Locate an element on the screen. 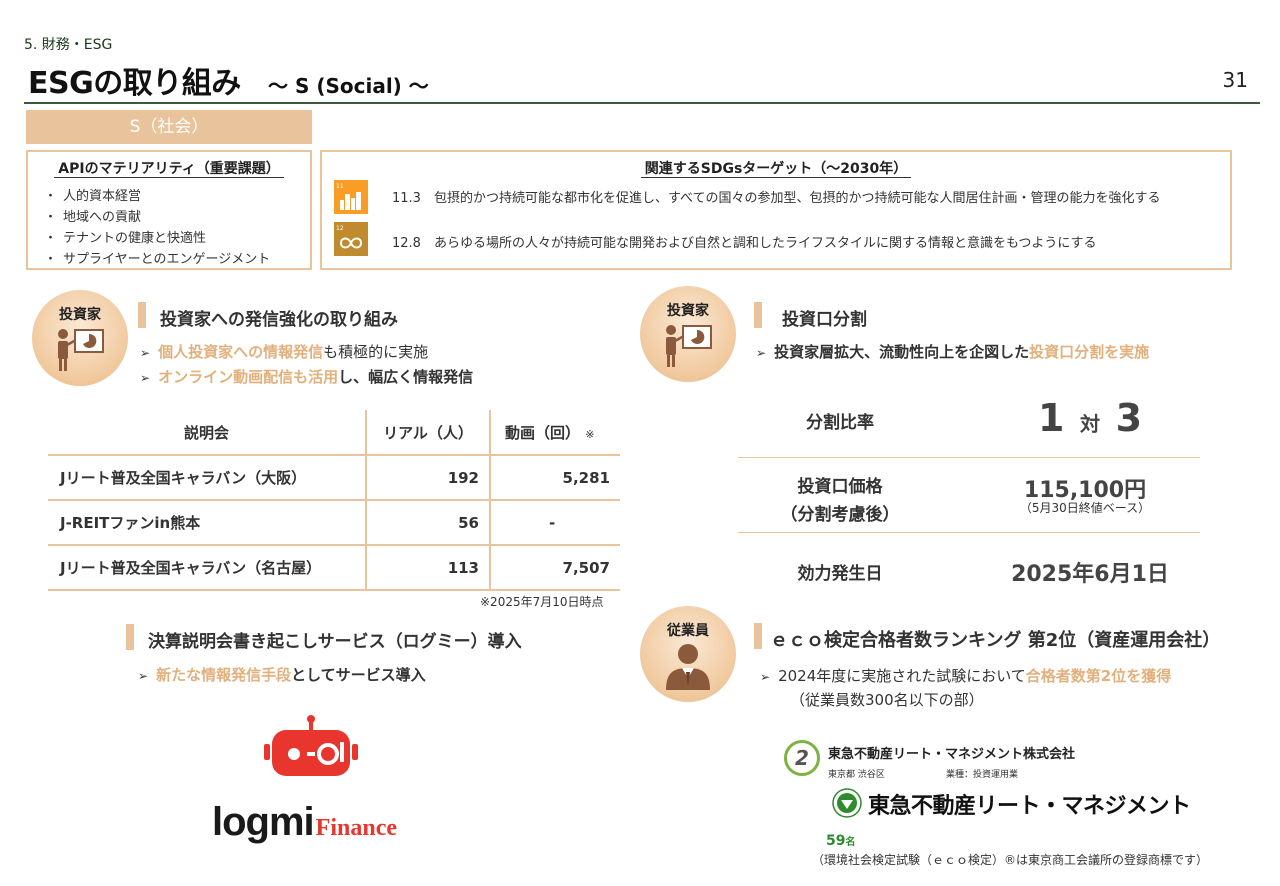 The height and width of the screenshot is (886, 1280). investor-comm-bullet-2: ➢ オンライン動画配信も活用し、幅広く情報発信 is located at coordinates (307, 377).